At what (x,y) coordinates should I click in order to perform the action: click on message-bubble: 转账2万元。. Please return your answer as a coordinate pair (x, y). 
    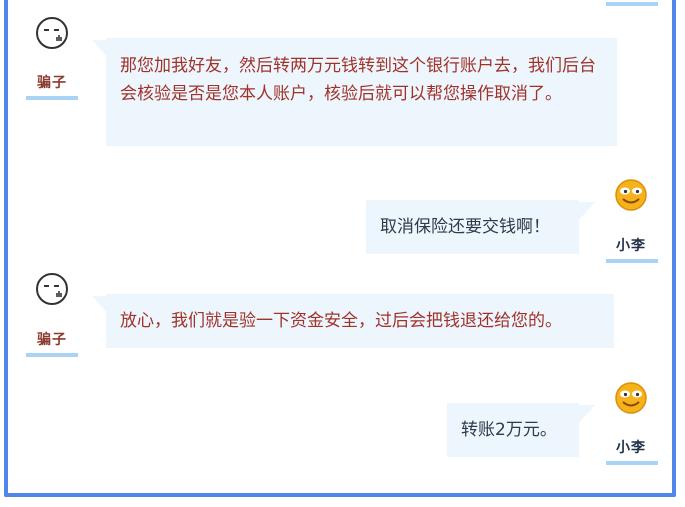
    Looking at the image, I should click on (513, 430).